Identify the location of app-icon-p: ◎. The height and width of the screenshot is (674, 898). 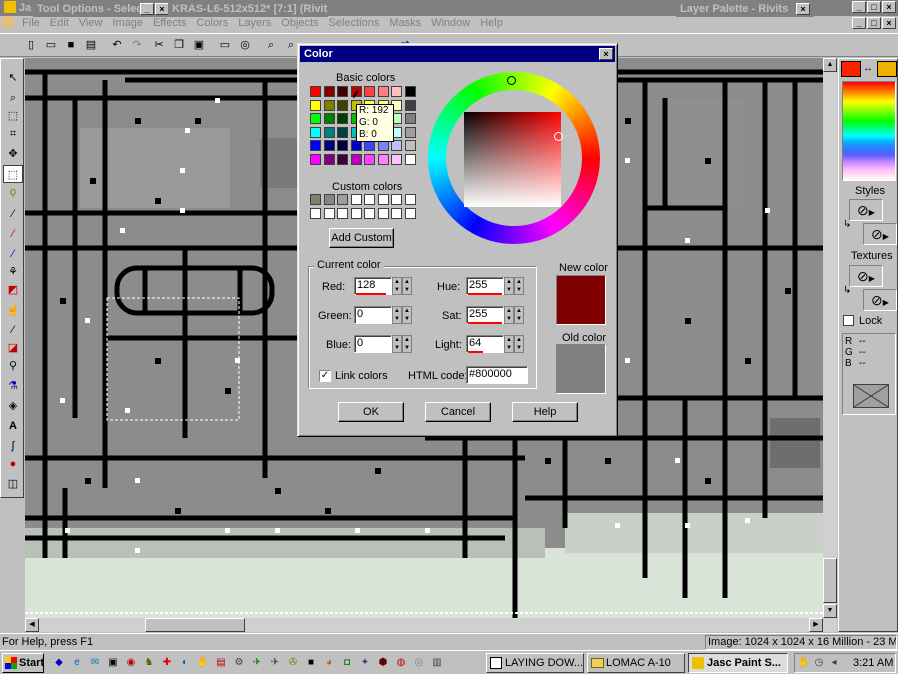
(419, 663).